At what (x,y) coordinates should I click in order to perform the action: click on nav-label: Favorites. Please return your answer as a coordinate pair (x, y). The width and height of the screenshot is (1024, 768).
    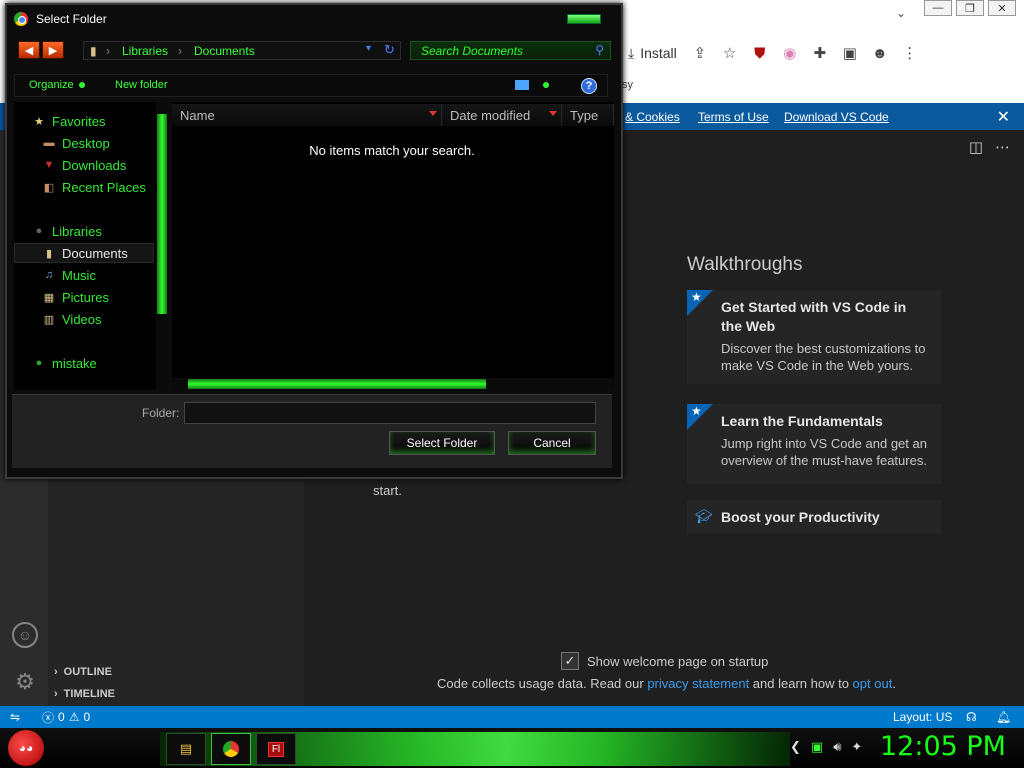
    Looking at the image, I should click on (79, 121).